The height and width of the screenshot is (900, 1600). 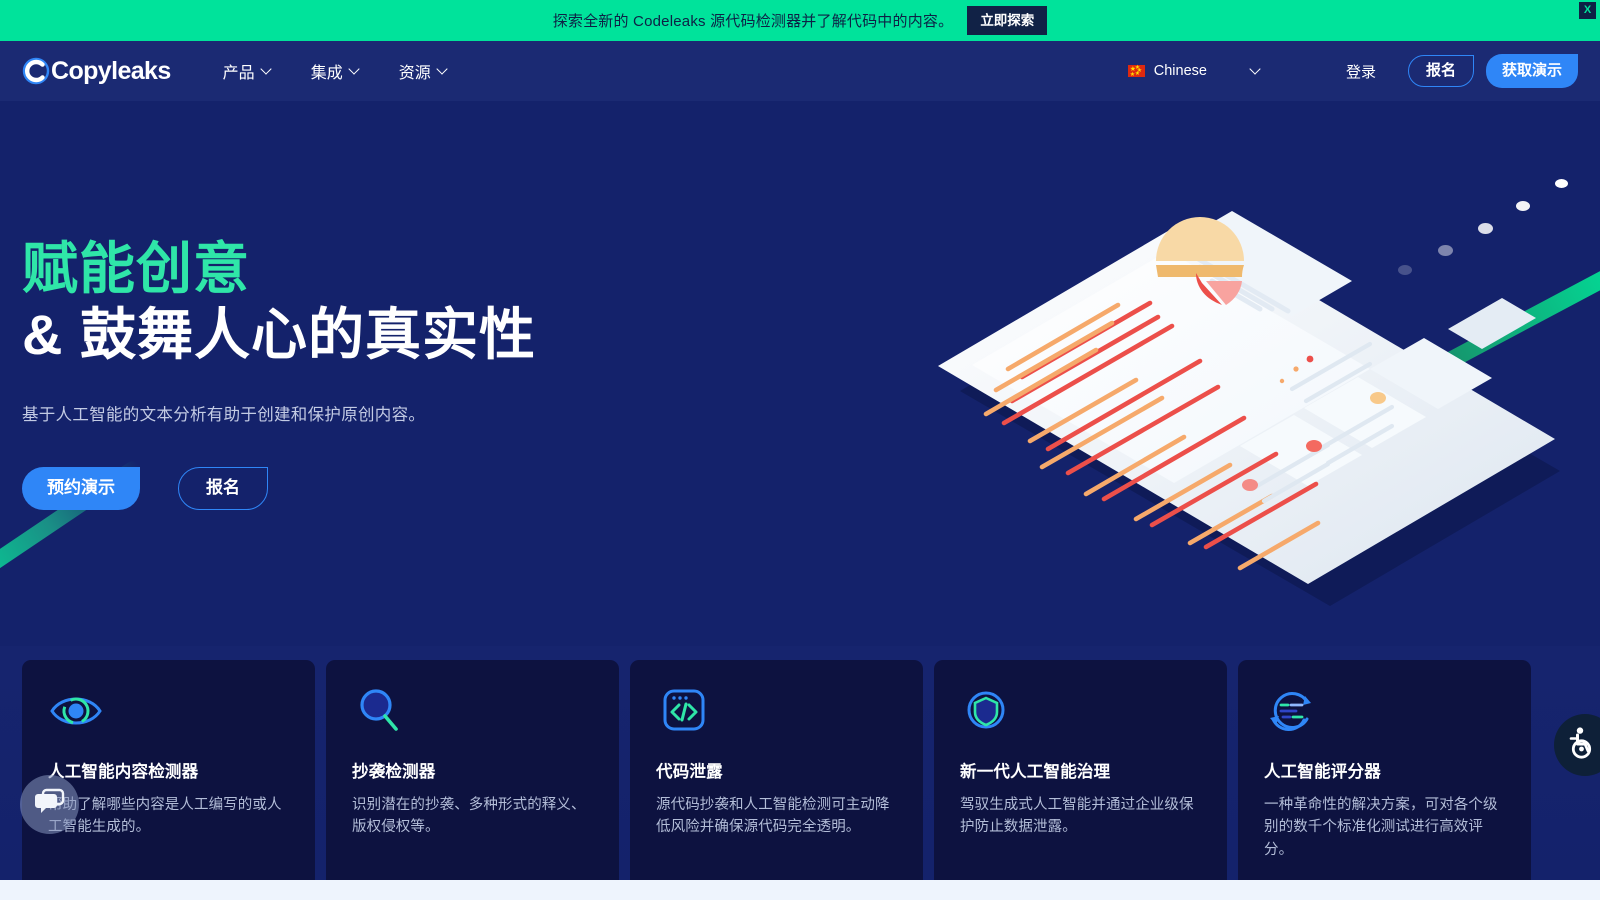 What do you see at coordinates (414, 73) in the screenshot?
I see `nav-item-label: 资源` at bounding box center [414, 73].